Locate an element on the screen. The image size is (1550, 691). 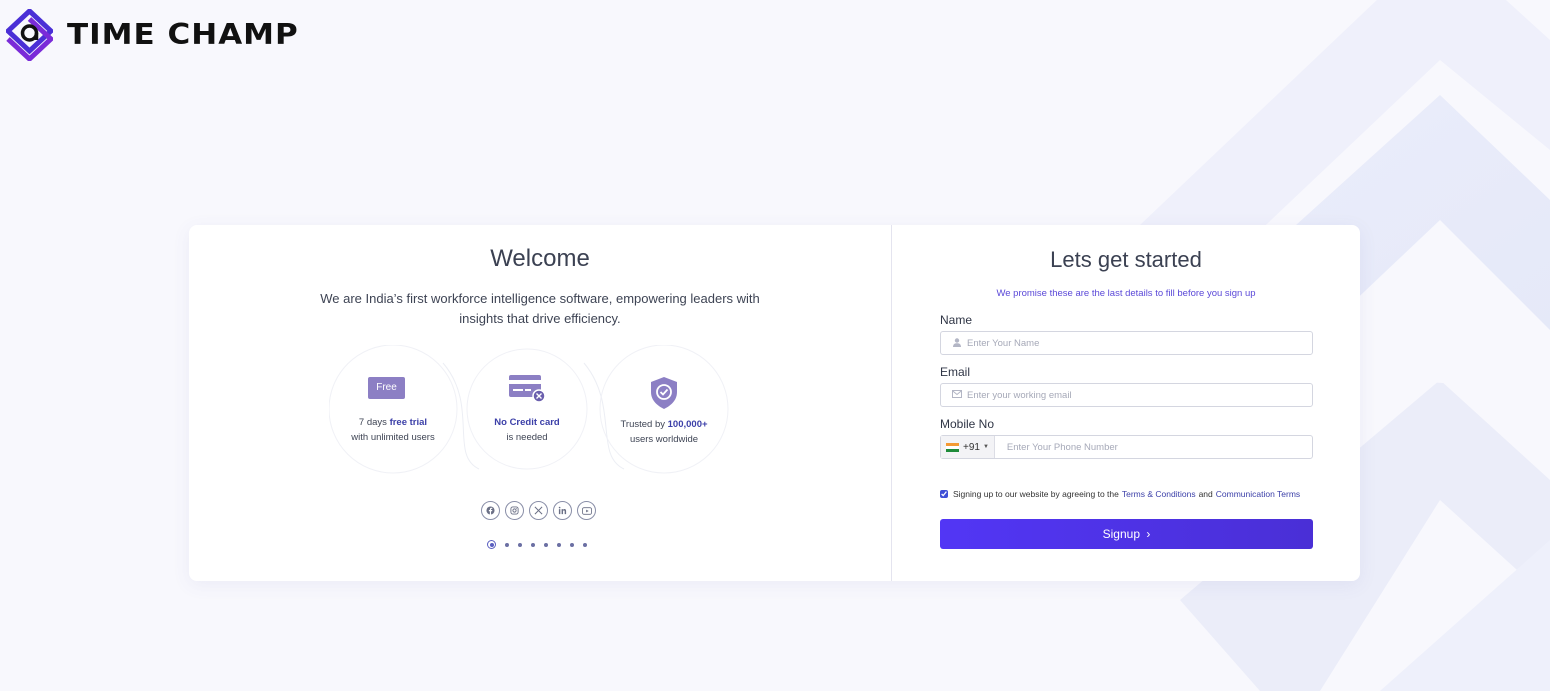
signup-button: Signup › is located at coordinates (1126, 534).